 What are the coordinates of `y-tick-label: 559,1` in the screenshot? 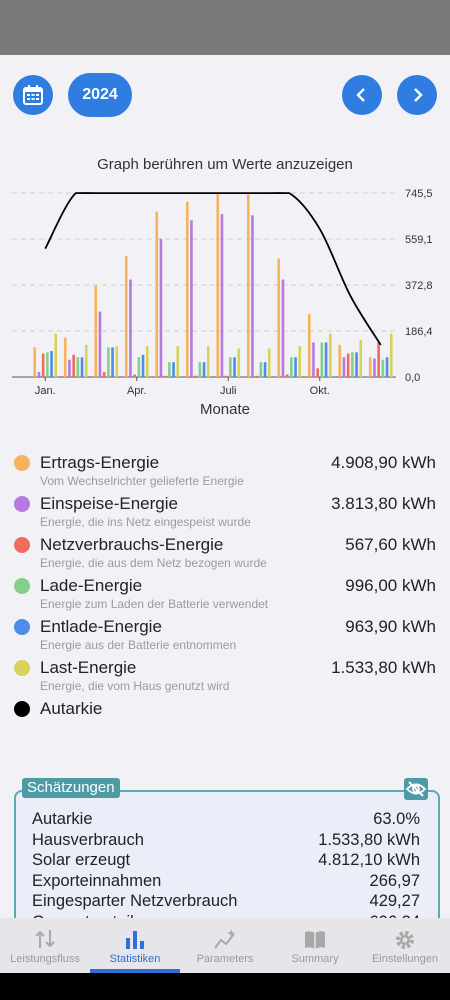 It's located at (419, 240).